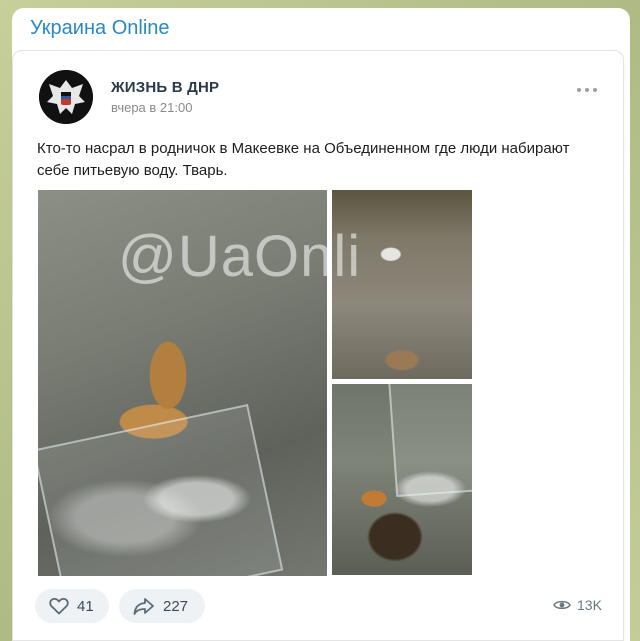 This screenshot has height=641, width=640. What do you see at coordinates (562, 605) in the screenshot?
I see `eye-icon` at bounding box center [562, 605].